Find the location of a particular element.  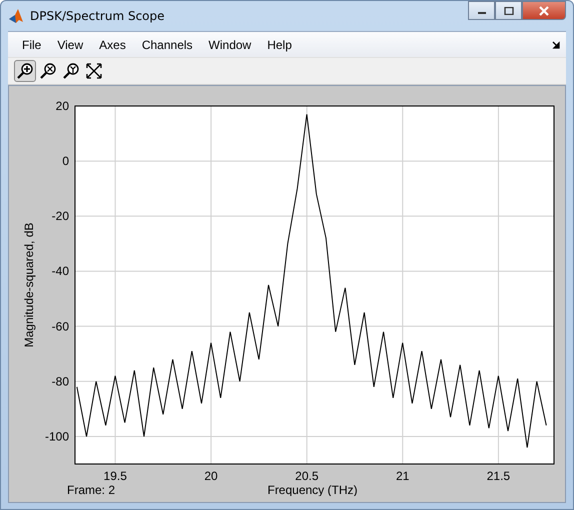

app-logo-icon is located at coordinates (16, 16).